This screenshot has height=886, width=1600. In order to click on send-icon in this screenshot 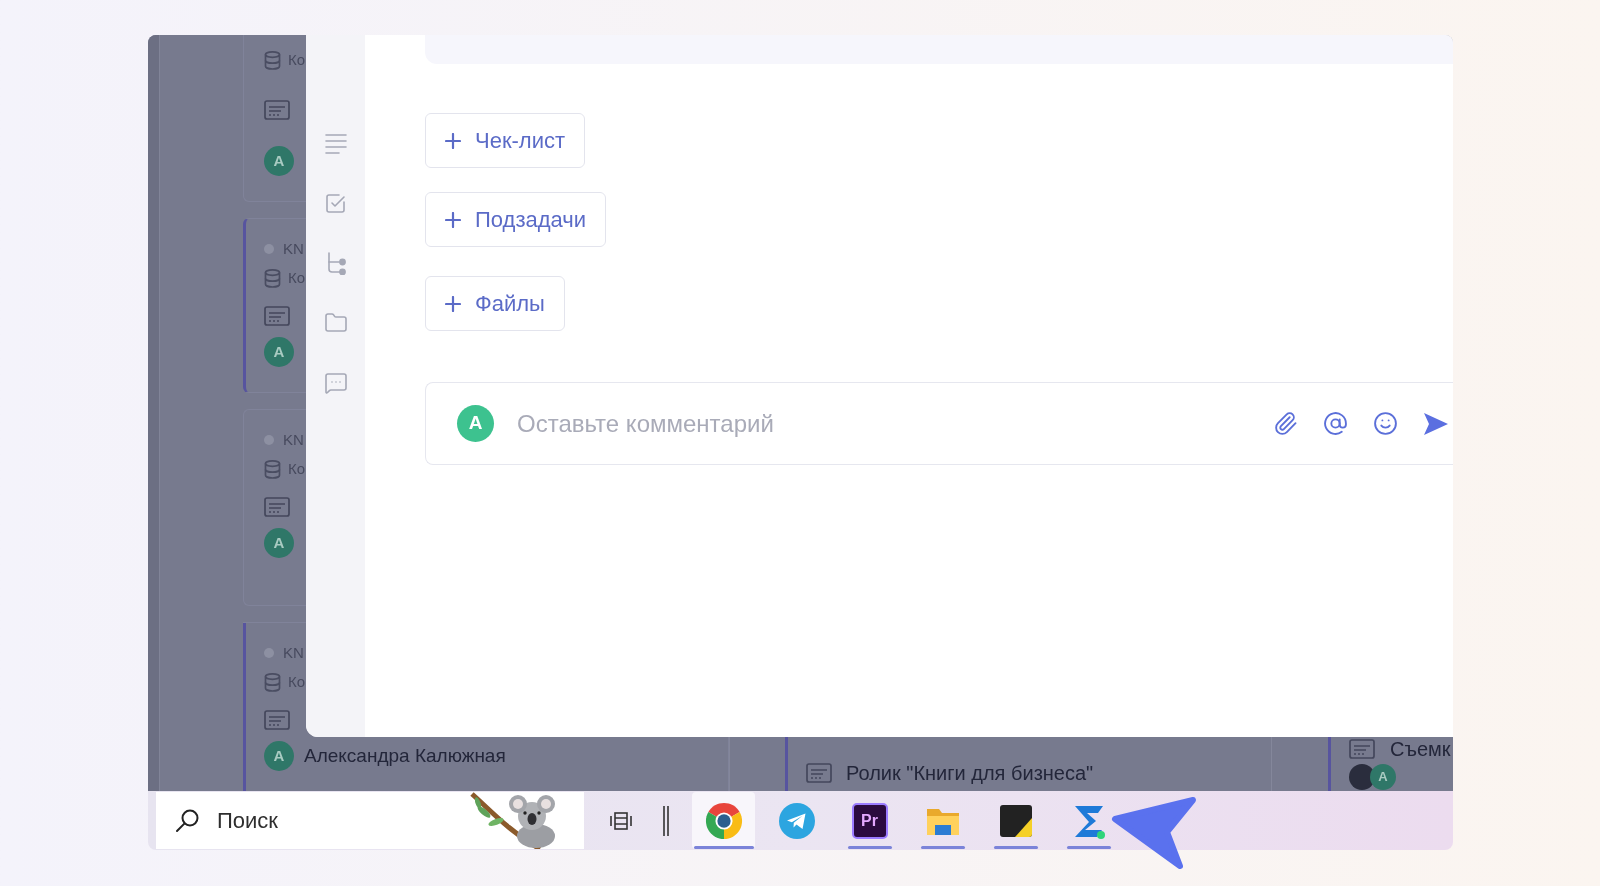, I will do `click(1435, 423)`.